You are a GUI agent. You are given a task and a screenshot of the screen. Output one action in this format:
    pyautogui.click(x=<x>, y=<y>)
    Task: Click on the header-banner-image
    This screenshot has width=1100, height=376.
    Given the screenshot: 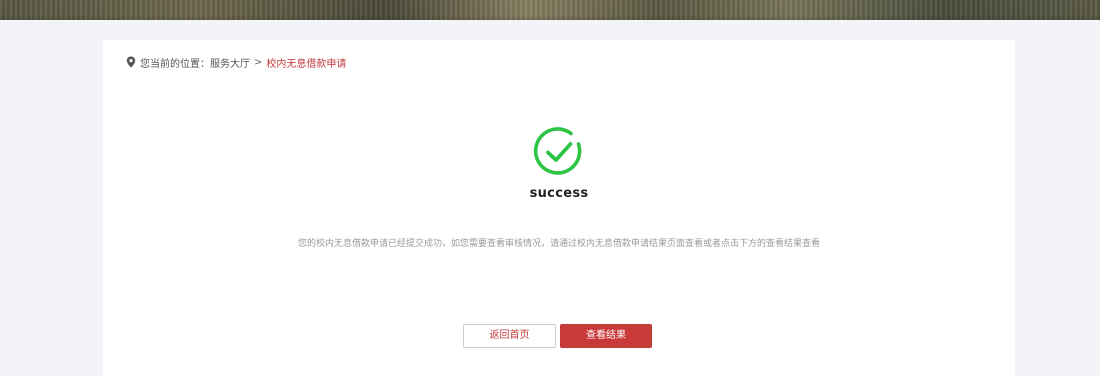 What is the action you would take?
    pyautogui.click(x=550, y=10)
    